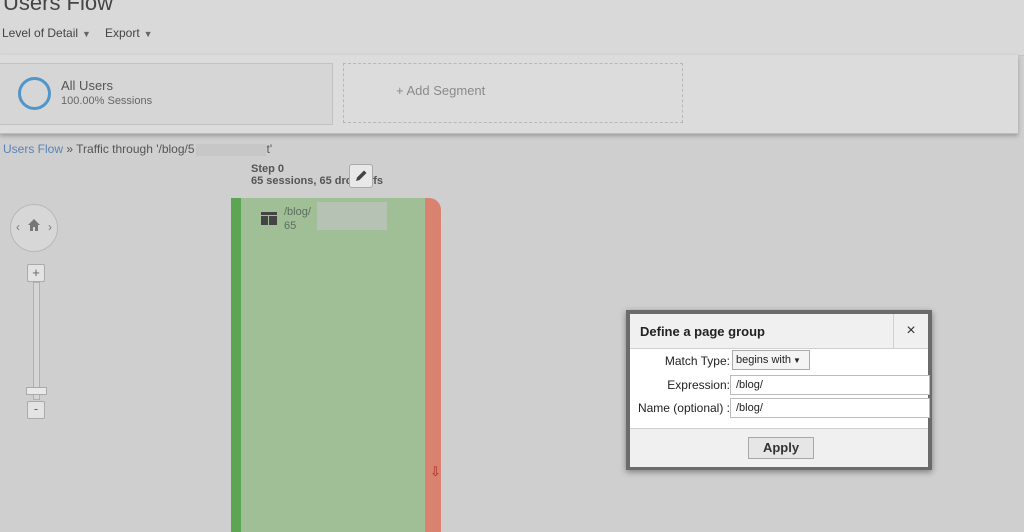 This screenshot has width=1024, height=532. Describe the element at coordinates (683, 408) in the screenshot. I see `name-optional-label: Name (optional) :` at that location.